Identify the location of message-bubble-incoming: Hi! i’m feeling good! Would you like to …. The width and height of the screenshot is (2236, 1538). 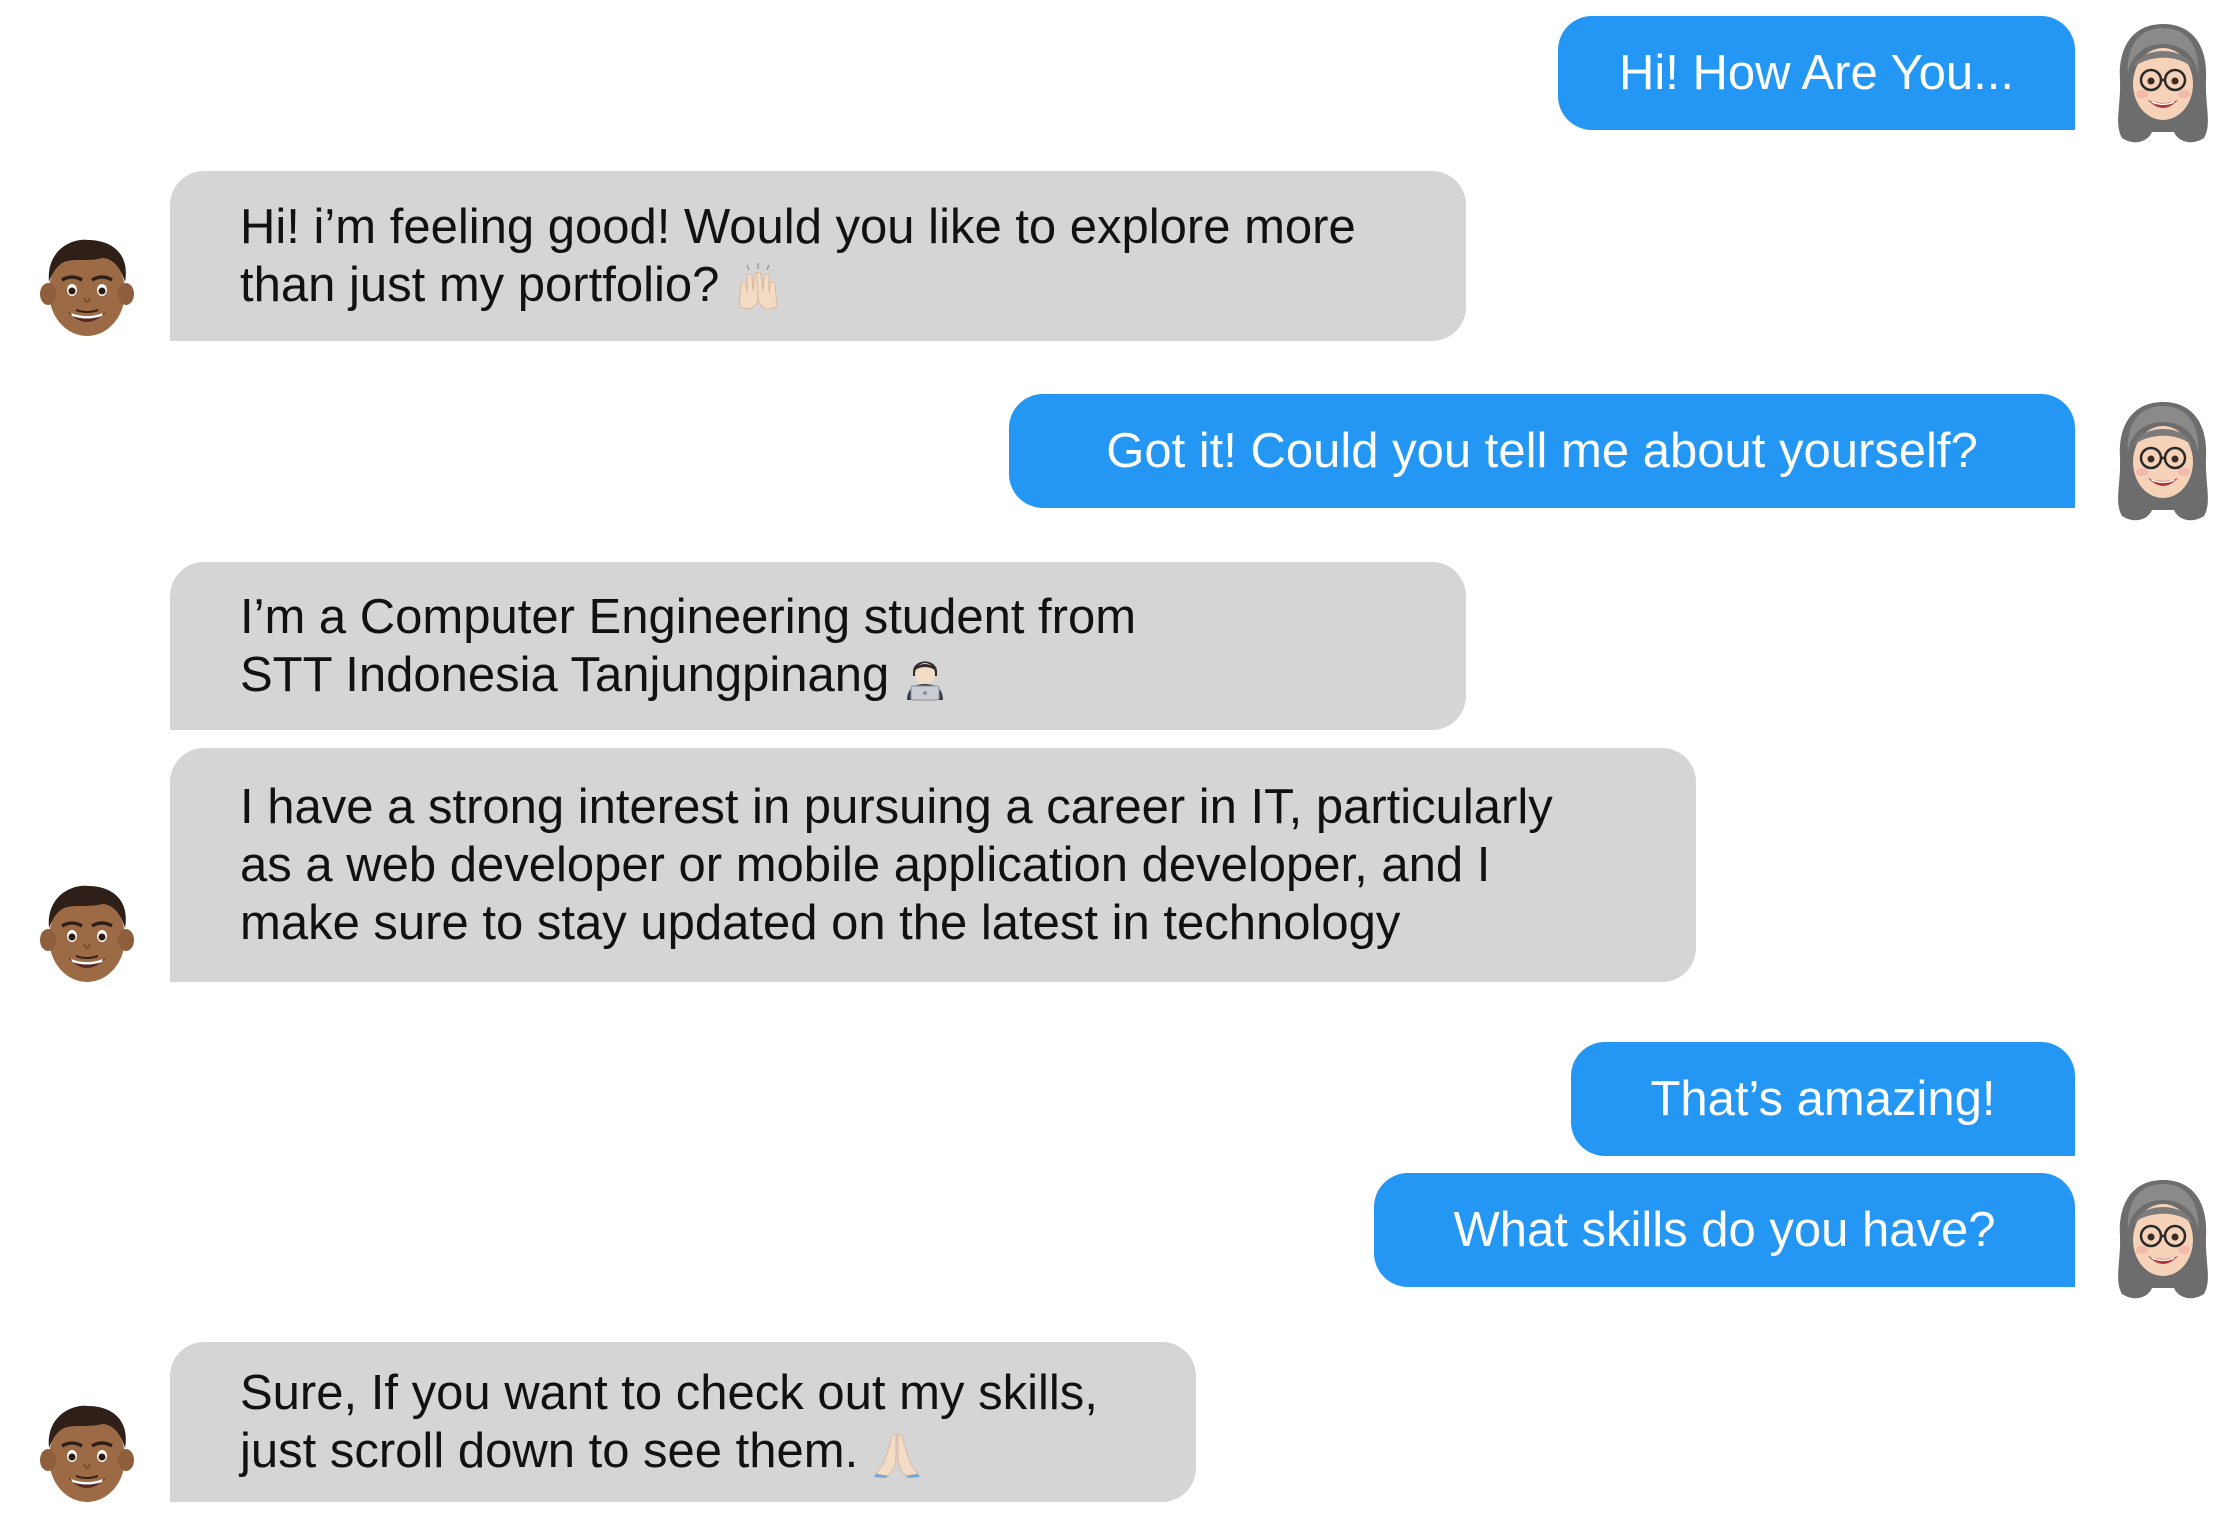
(818, 256).